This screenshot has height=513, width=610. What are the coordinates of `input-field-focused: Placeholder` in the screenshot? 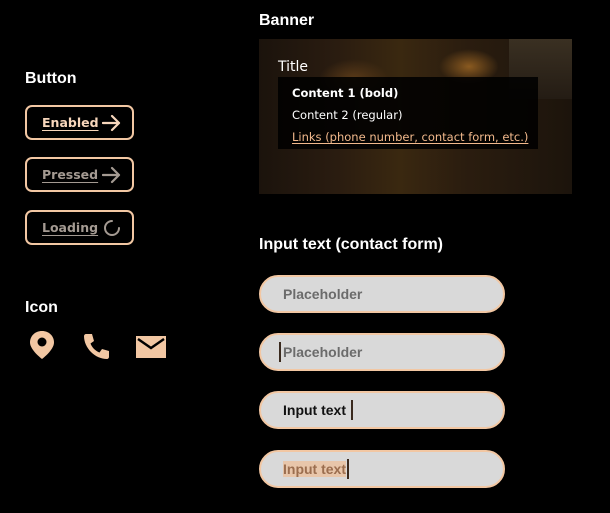 It's located at (382, 352).